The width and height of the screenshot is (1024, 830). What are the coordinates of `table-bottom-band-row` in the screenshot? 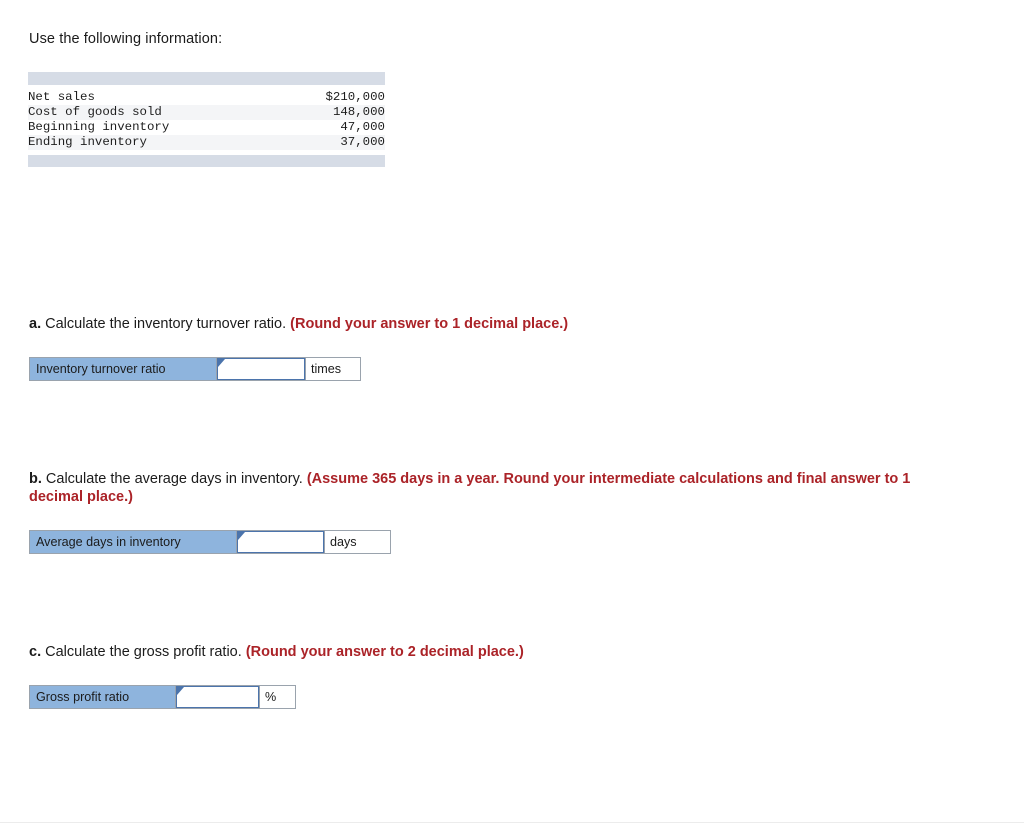 It's located at (206, 160).